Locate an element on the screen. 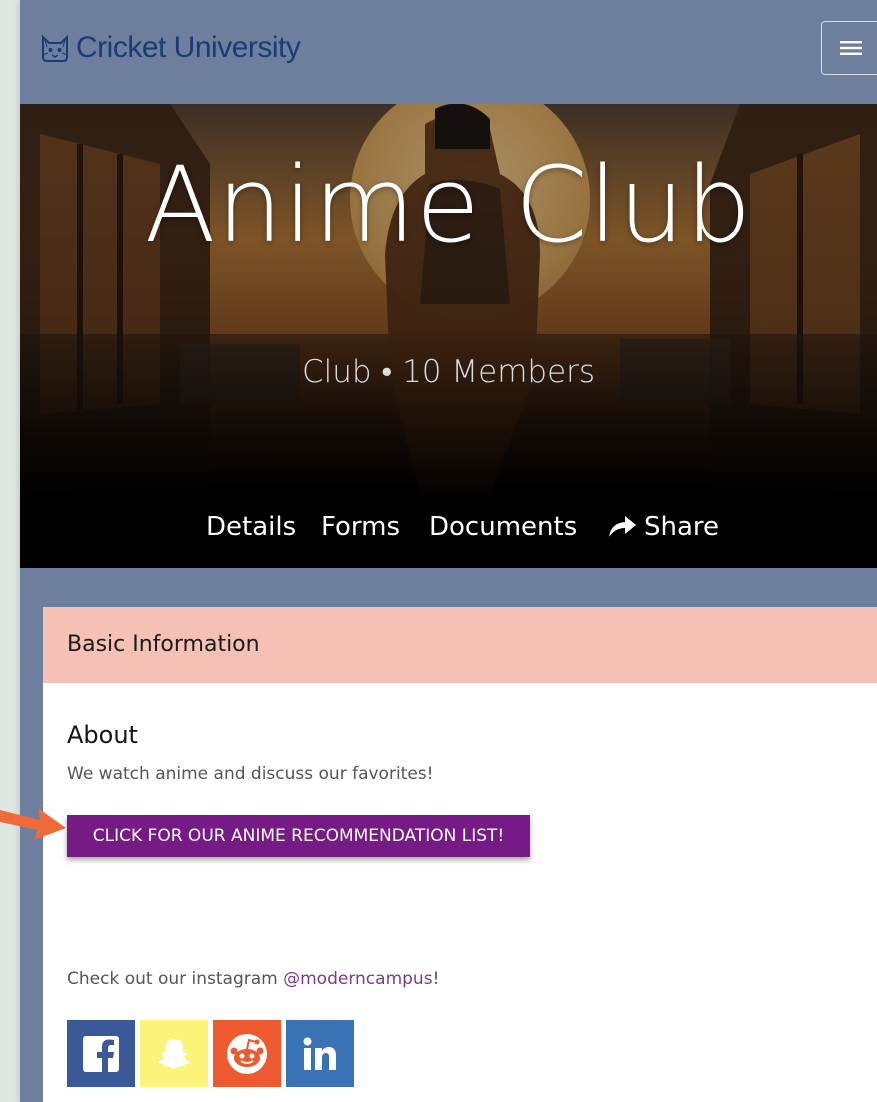 The height and width of the screenshot is (1102, 877). university-logo: Cricket University is located at coordinates (170, 48).